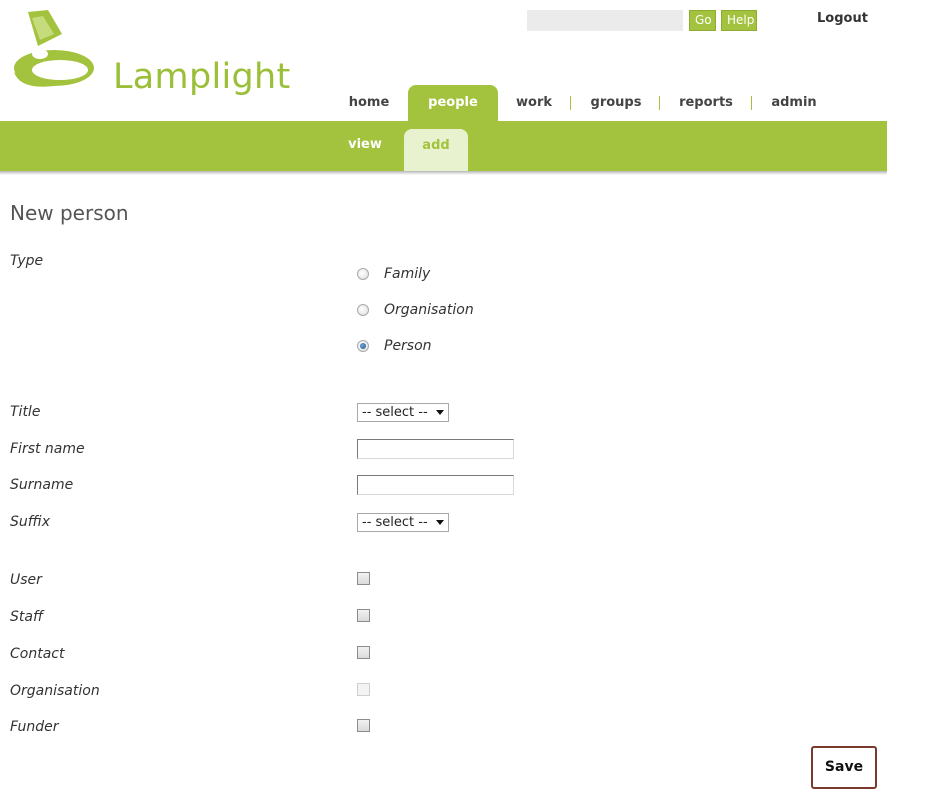  What do you see at coordinates (363, 725) in the screenshot?
I see `role-funder-checkbox` at bounding box center [363, 725].